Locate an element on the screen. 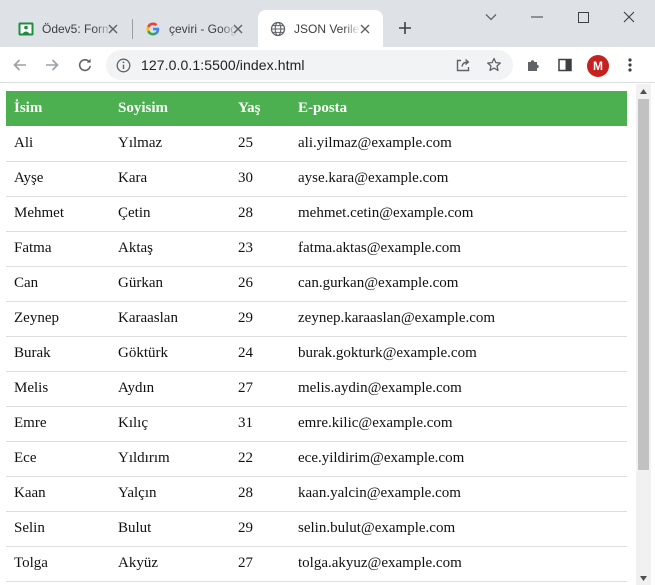  browser-toolbar: 127.0.0.1:5500/index.html is located at coordinates (327, 65).